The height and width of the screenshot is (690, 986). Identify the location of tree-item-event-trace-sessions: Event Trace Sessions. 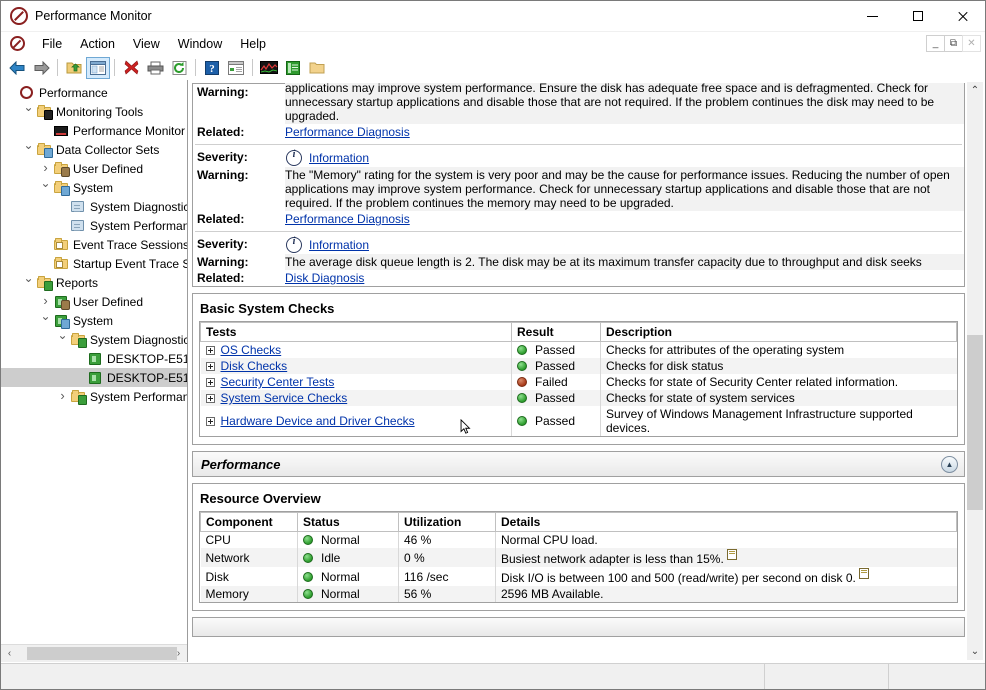
(94, 244).